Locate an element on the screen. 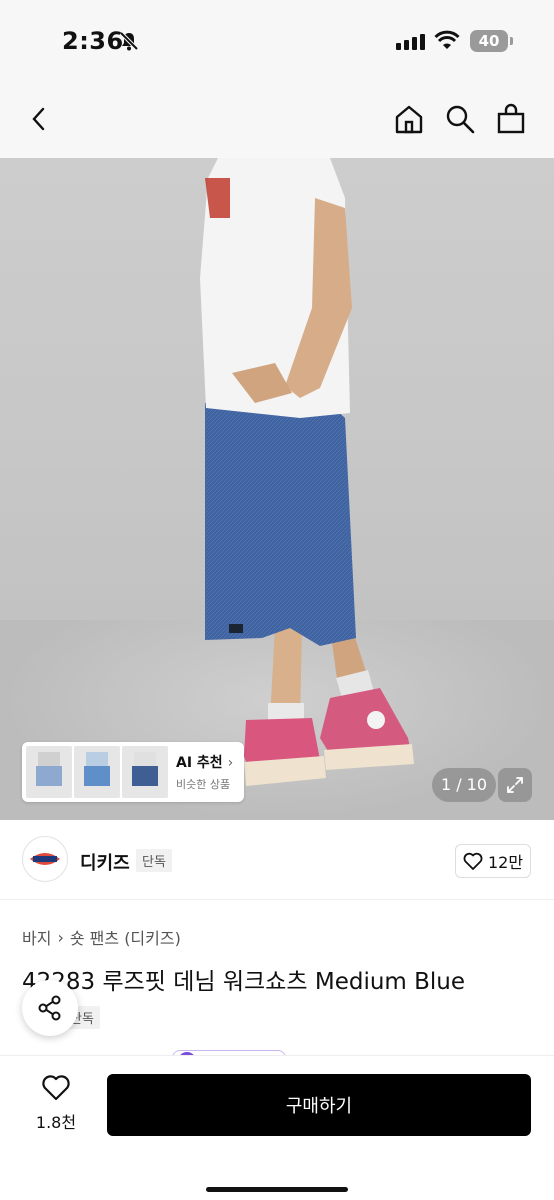  share-button is located at coordinates (50, 1008).